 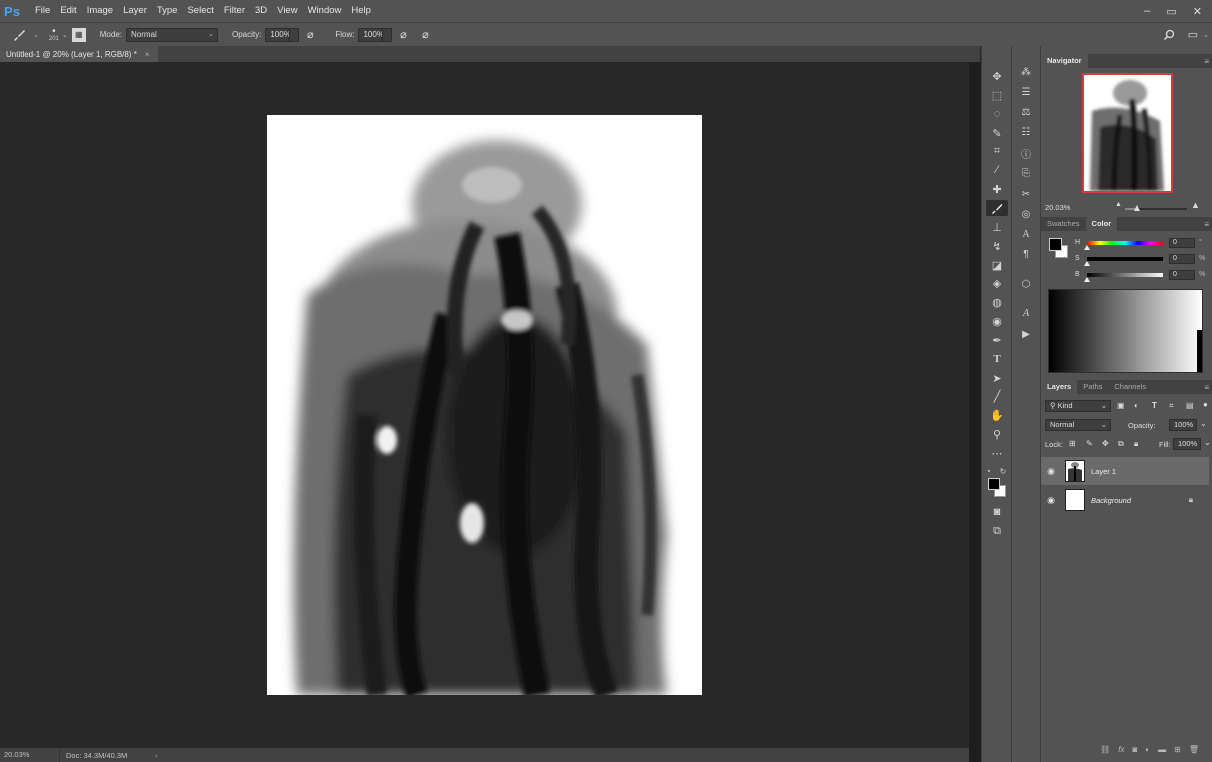 What do you see at coordinates (1026, 194) in the screenshot?
I see `tool-presets-icon: ✂` at bounding box center [1026, 194].